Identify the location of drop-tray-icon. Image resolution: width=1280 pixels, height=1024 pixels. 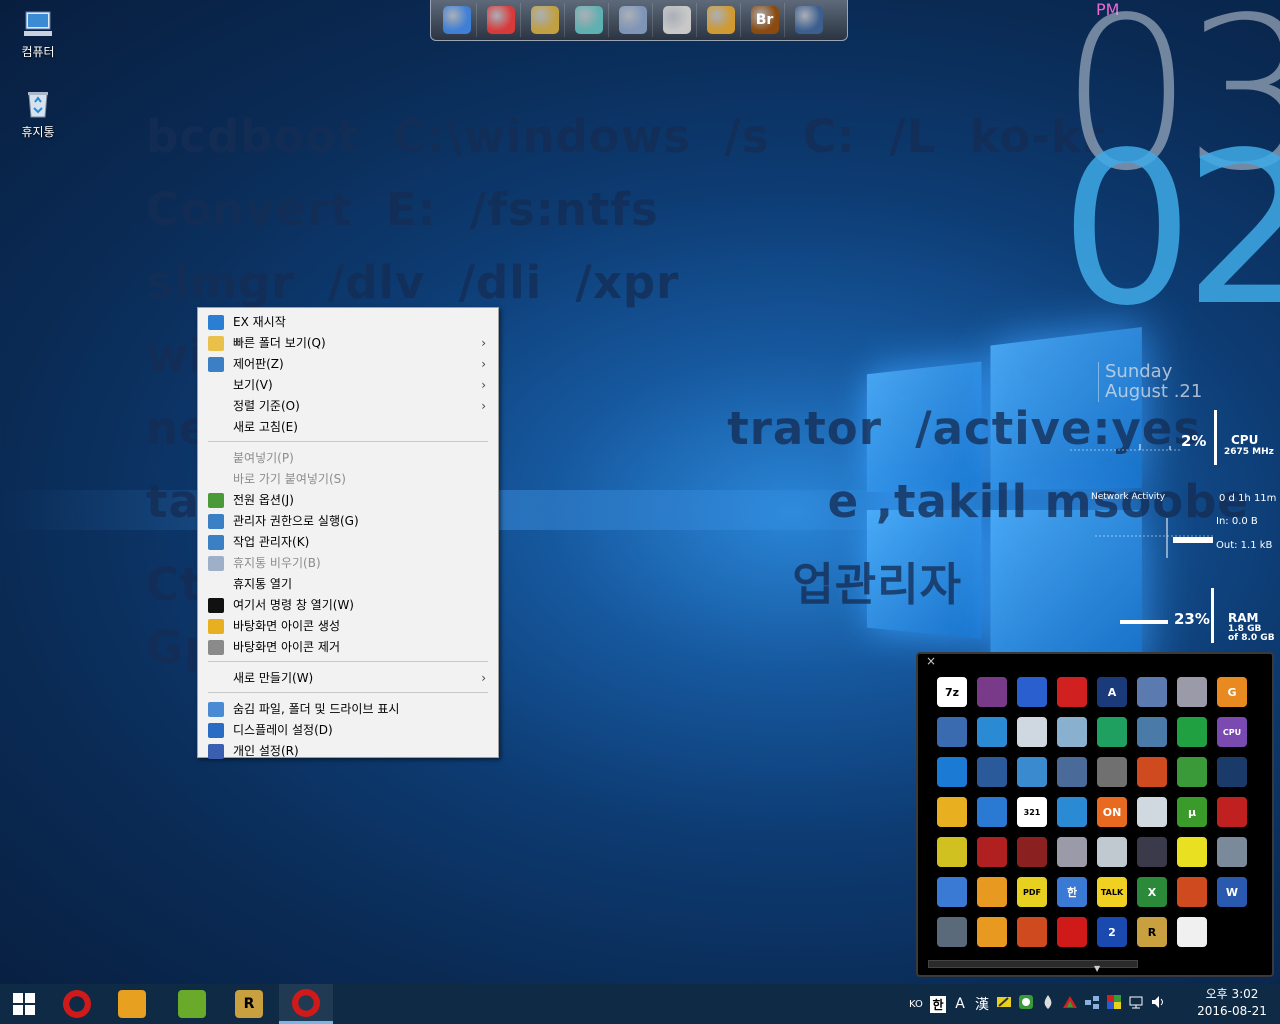
(1048, 1004).